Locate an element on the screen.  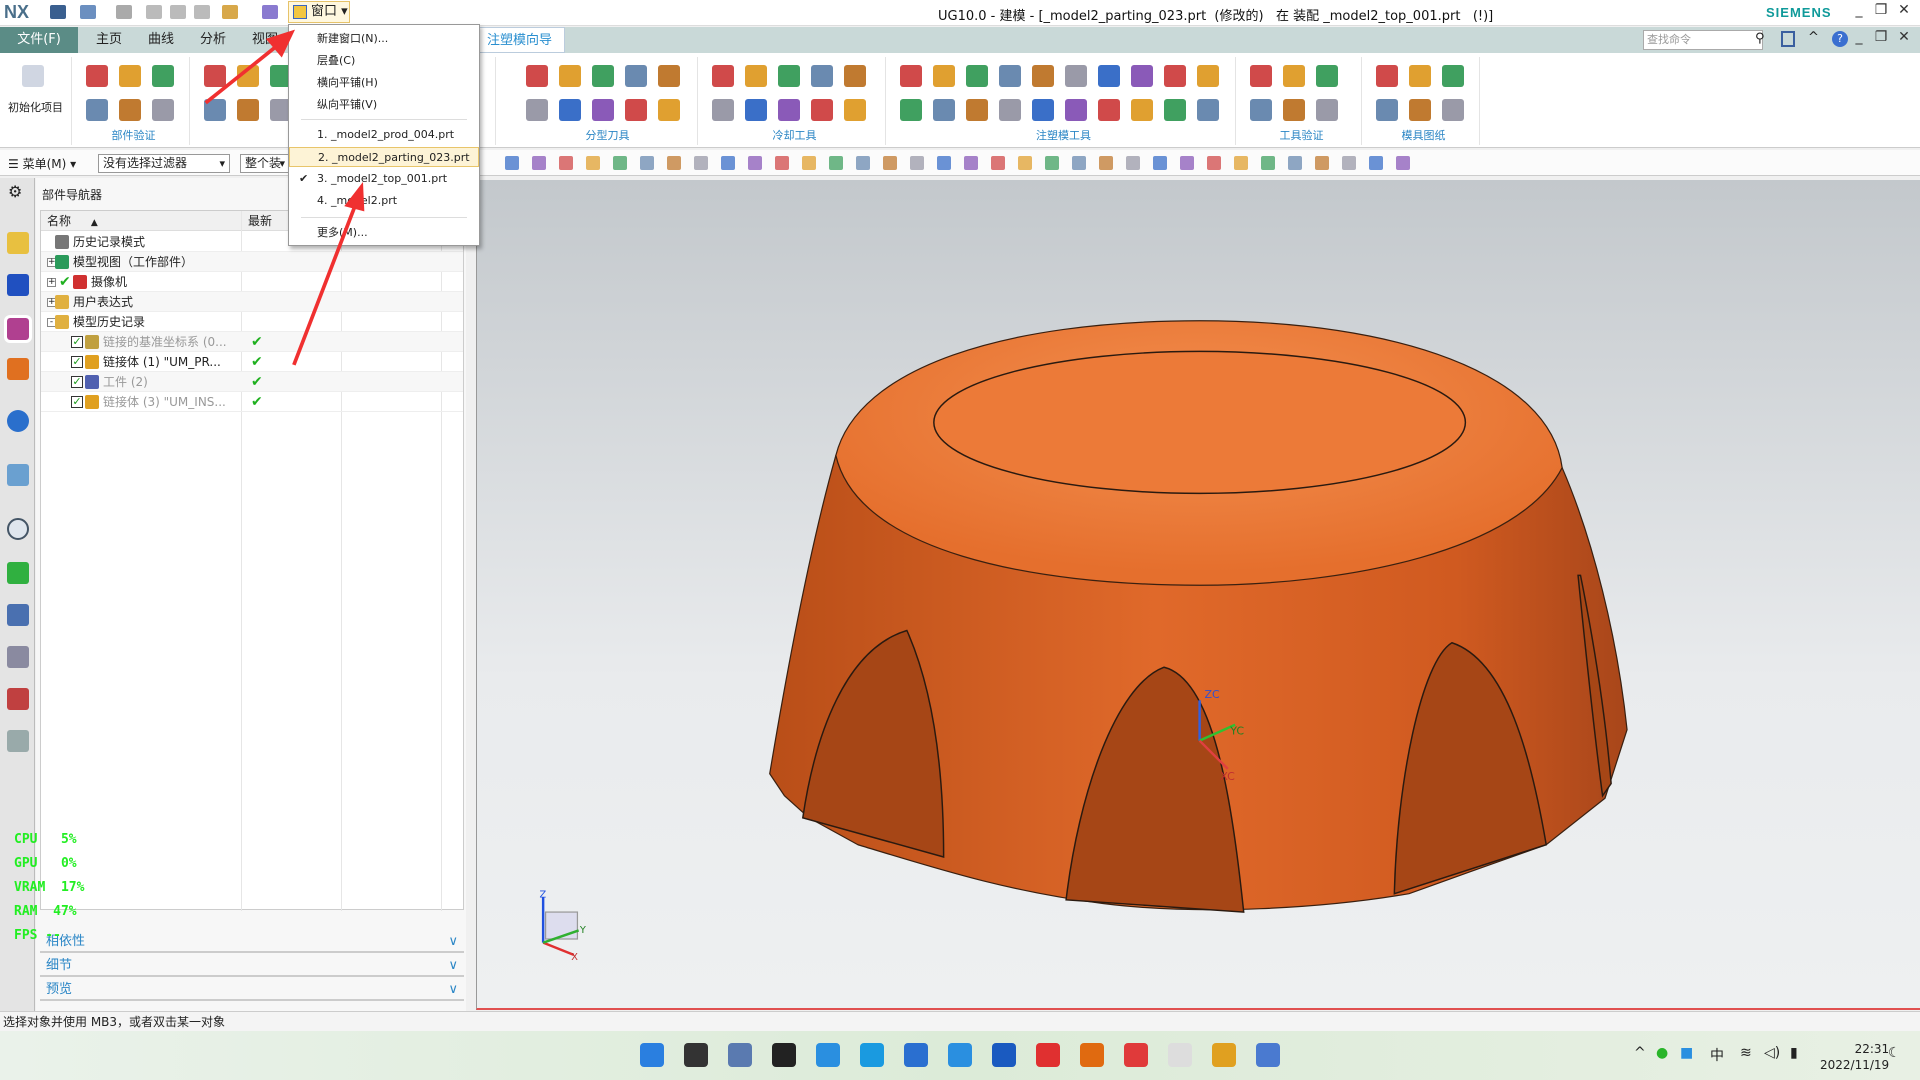
tab-file: 文件(F) is located at coordinates (39, 40).